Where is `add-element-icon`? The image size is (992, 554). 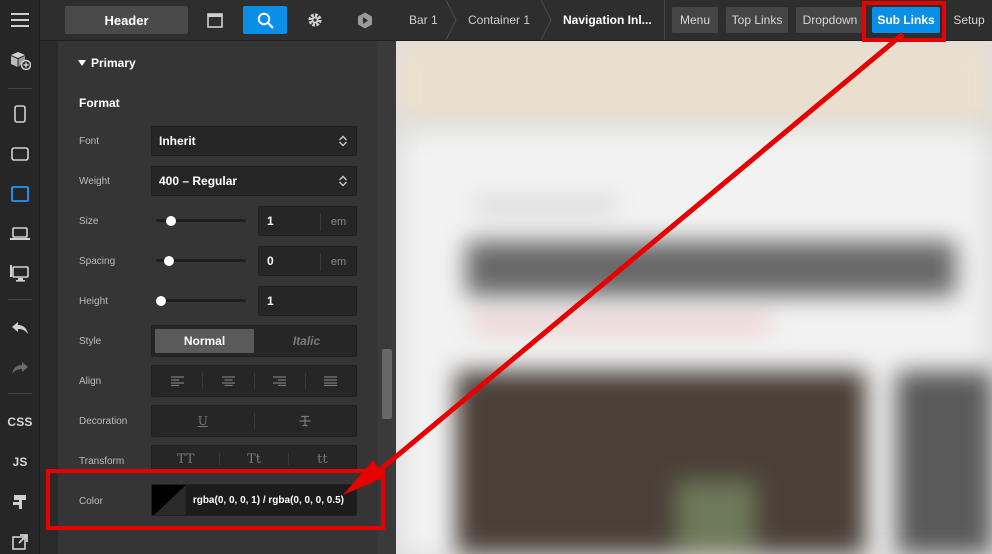
add-element-icon is located at coordinates (20, 60).